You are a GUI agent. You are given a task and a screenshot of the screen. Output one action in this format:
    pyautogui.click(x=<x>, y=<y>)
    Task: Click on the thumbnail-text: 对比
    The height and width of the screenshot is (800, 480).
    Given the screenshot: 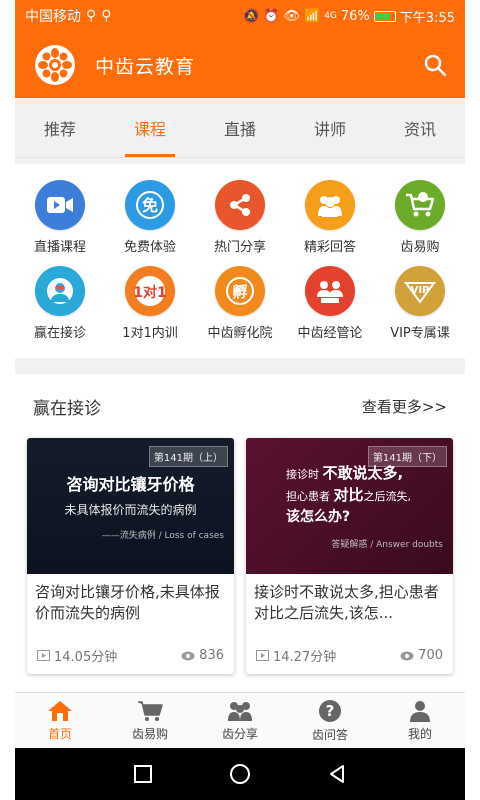 What is the action you would take?
    pyautogui.click(x=348, y=494)
    